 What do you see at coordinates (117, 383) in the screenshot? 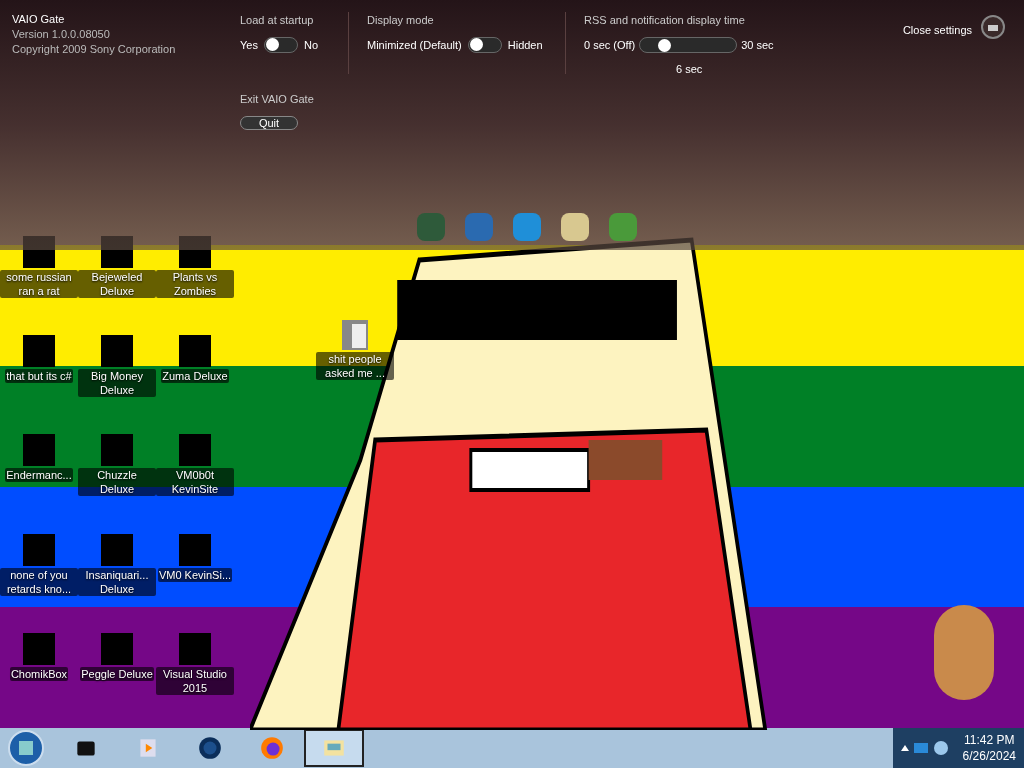
I see `icon-label: Big Money Deluxe` at bounding box center [117, 383].